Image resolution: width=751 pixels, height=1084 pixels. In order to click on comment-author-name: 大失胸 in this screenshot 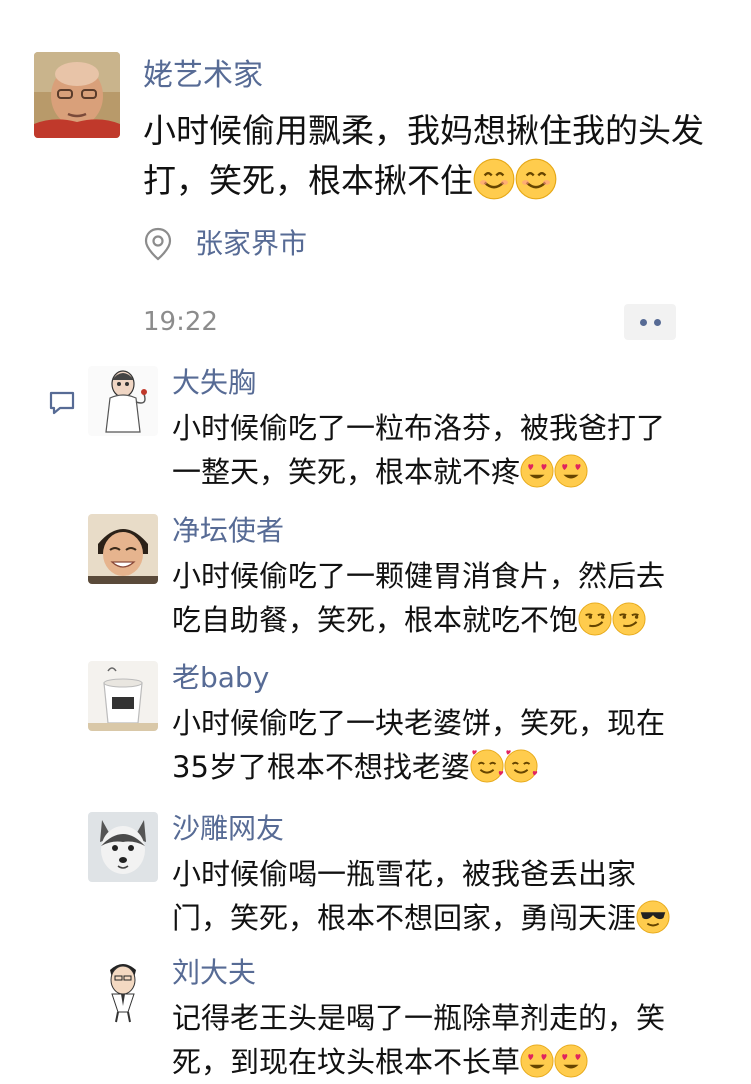, I will do `click(214, 383)`.